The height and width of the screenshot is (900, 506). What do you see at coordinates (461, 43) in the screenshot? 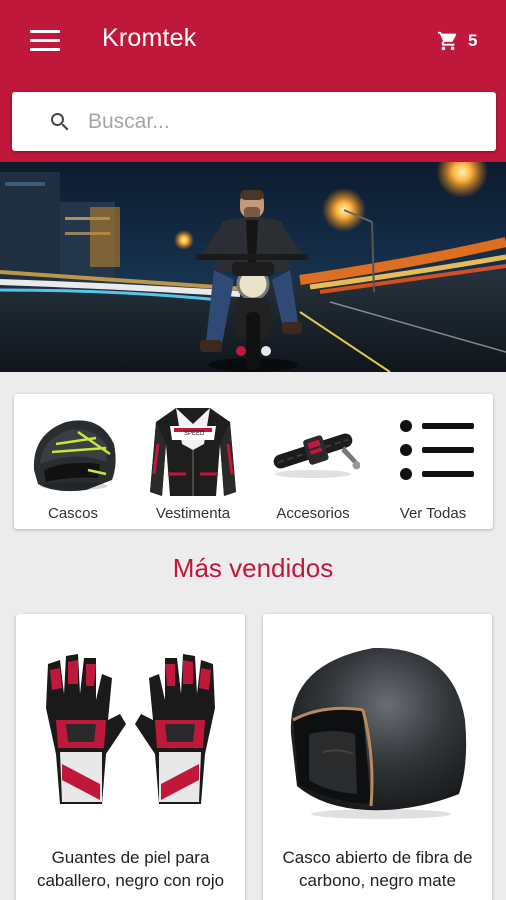
I see `cart-button: 5` at bounding box center [461, 43].